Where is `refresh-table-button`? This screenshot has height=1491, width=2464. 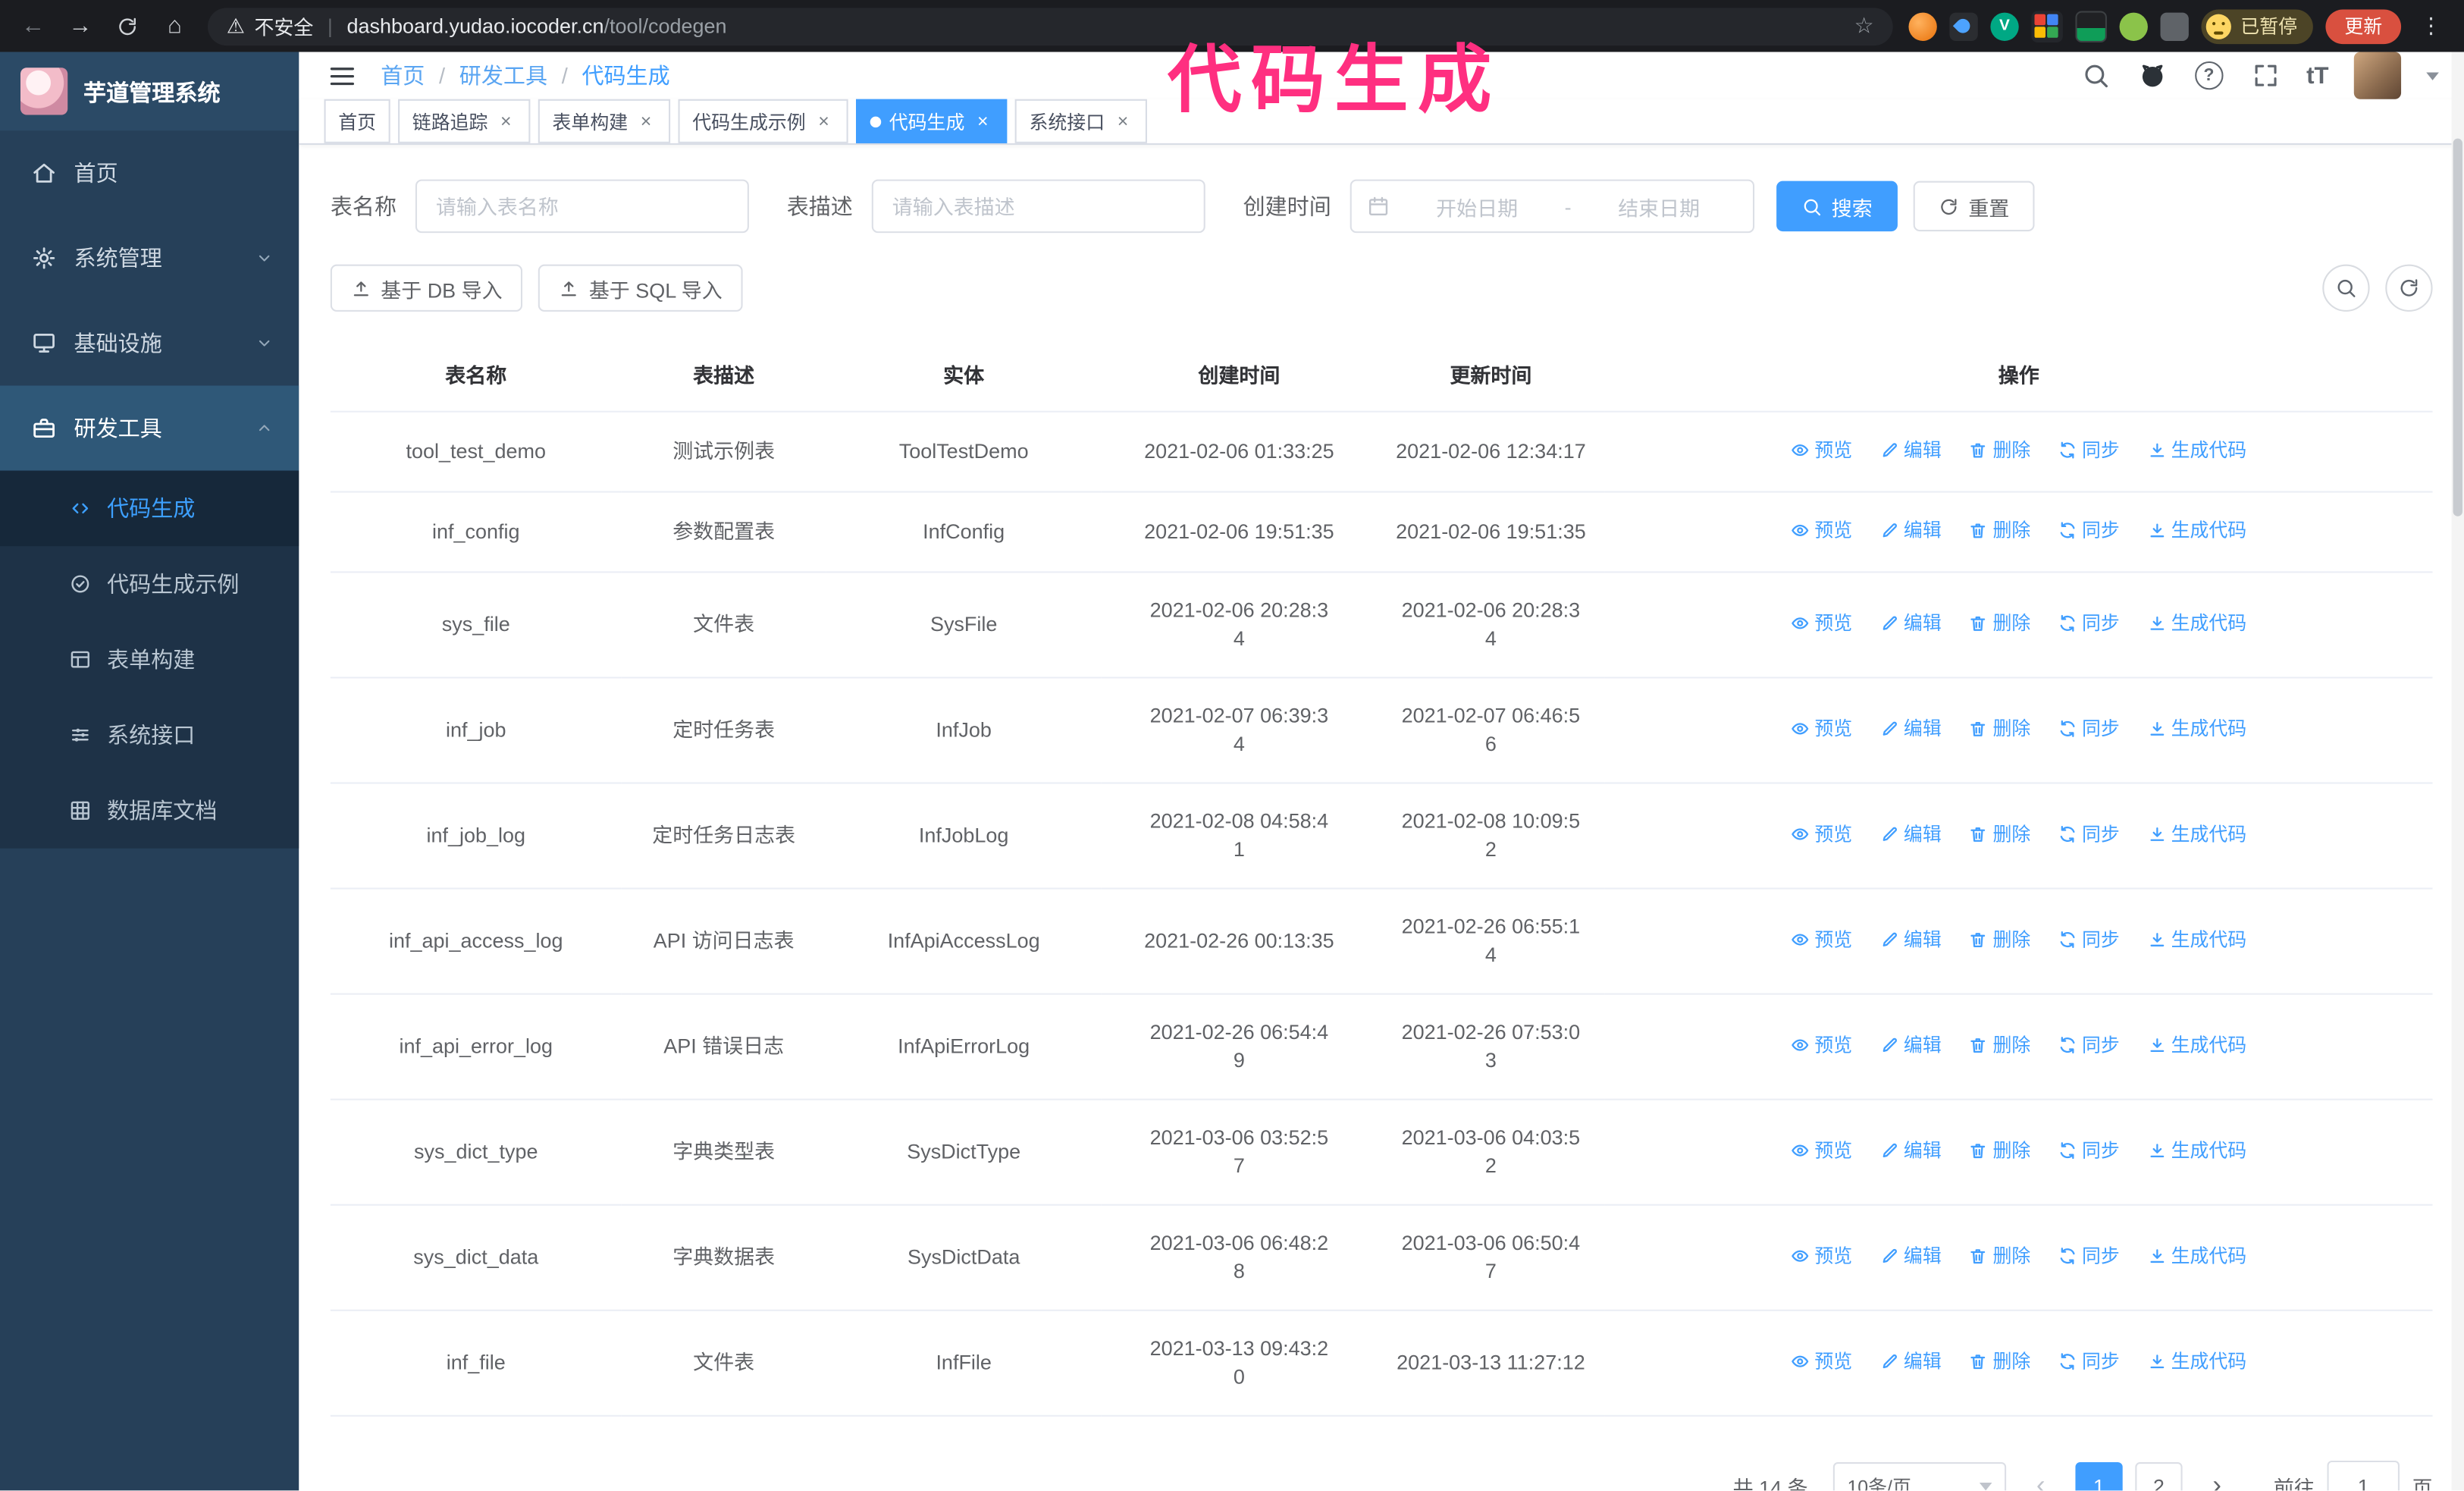
refresh-table-button is located at coordinates (2409, 288).